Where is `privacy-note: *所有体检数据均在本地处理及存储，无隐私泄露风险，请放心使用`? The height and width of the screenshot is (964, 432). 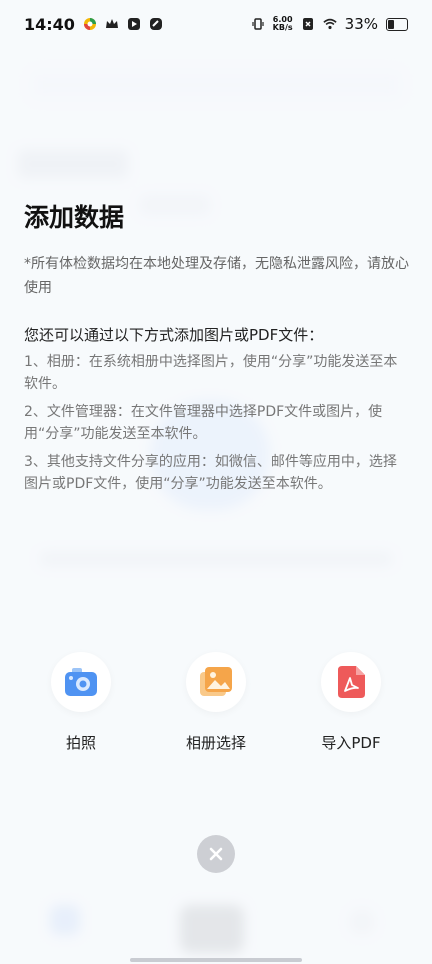
privacy-note: *所有体检数据均在本地处理及存储，无隐私泄露风险，请放心使用 is located at coordinates (216, 276).